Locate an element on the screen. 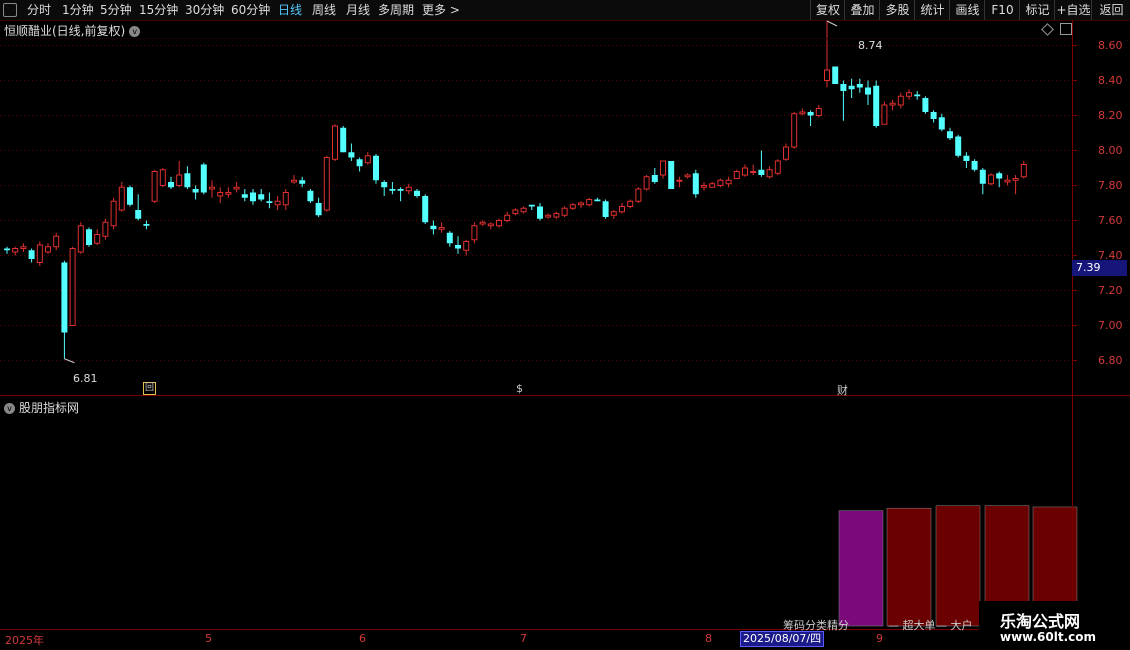 This screenshot has width=1130, height=650. finance-marker-icon: 财 is located at coordinates (842, 390).